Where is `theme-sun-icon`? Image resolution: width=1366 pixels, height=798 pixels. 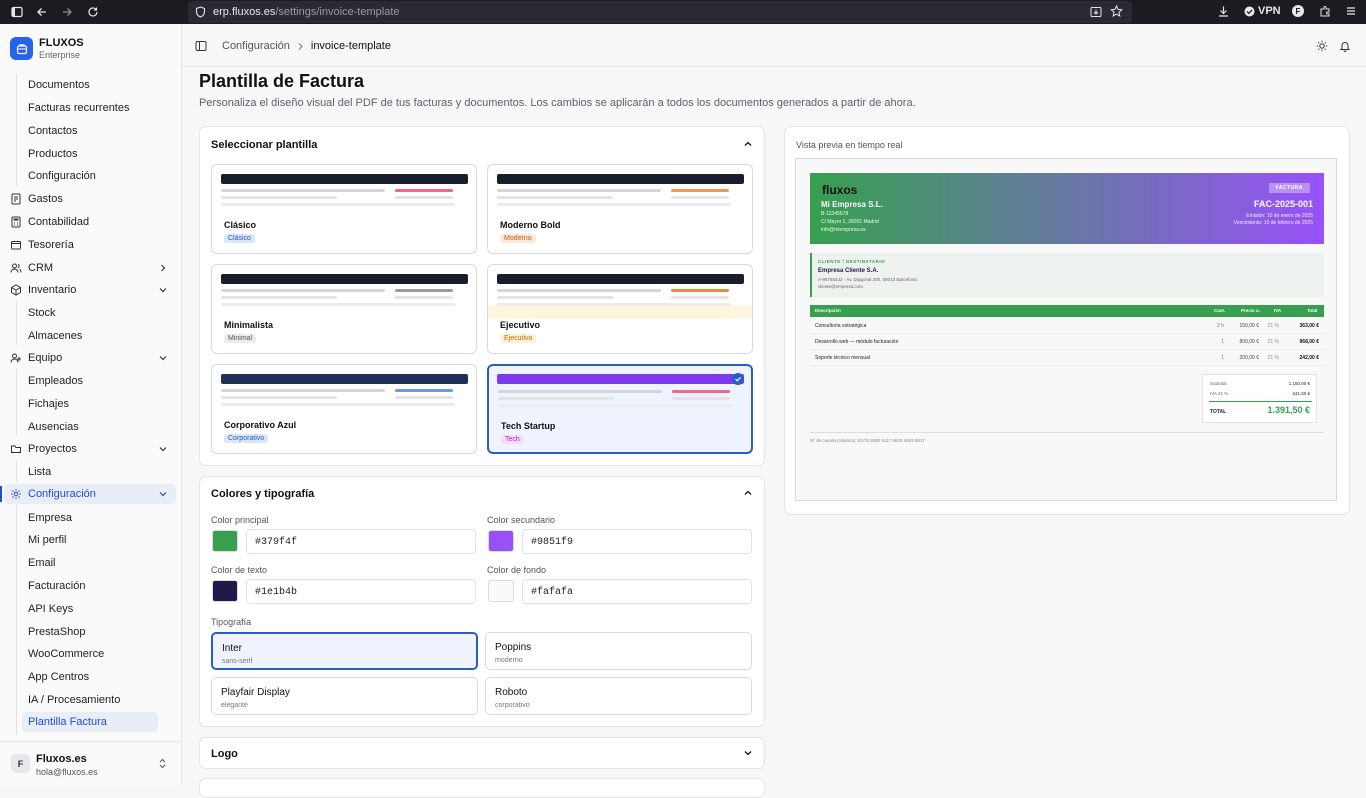 theme-sun-icon is located at coordinates (1322, 46).